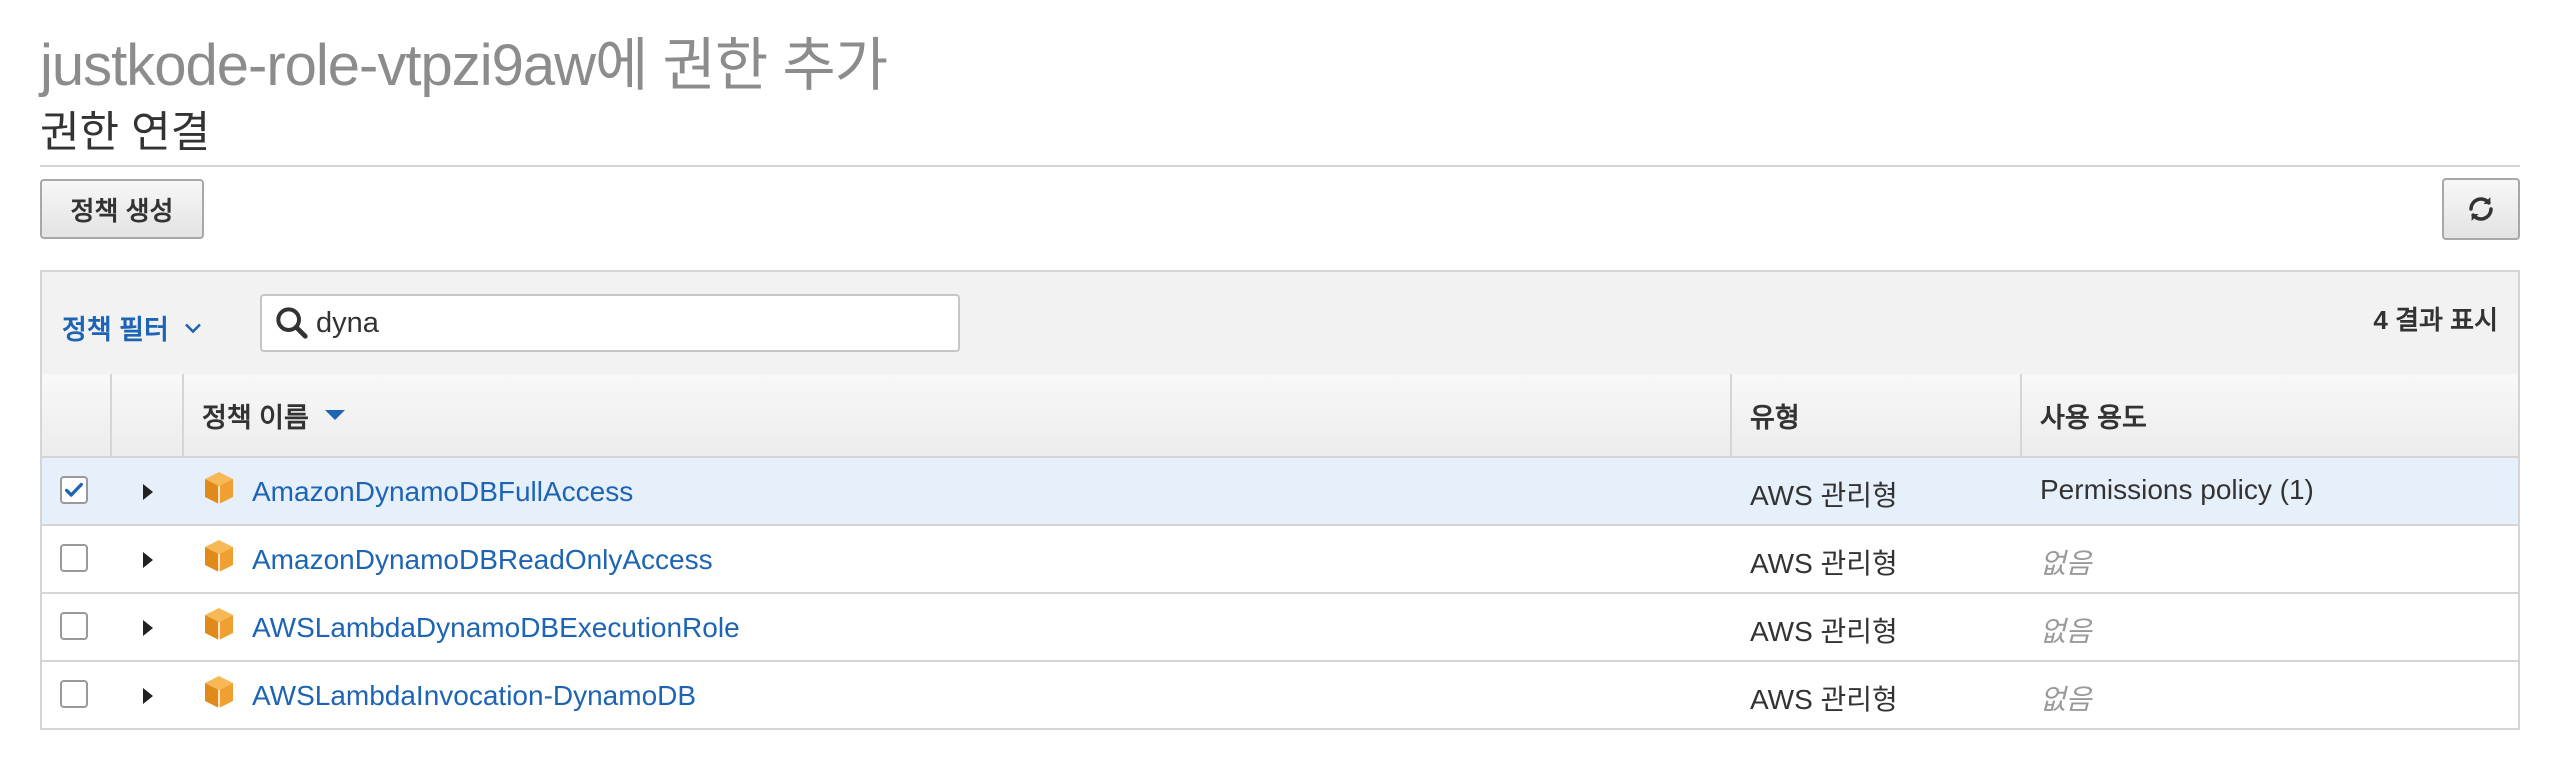 The height and width of the screenshot is (772, 2552). What do you see at coordinates (115, 330) in the screenshot?
I see `policy-filter-label: 정책 필터` at bounding box center [115, 330].